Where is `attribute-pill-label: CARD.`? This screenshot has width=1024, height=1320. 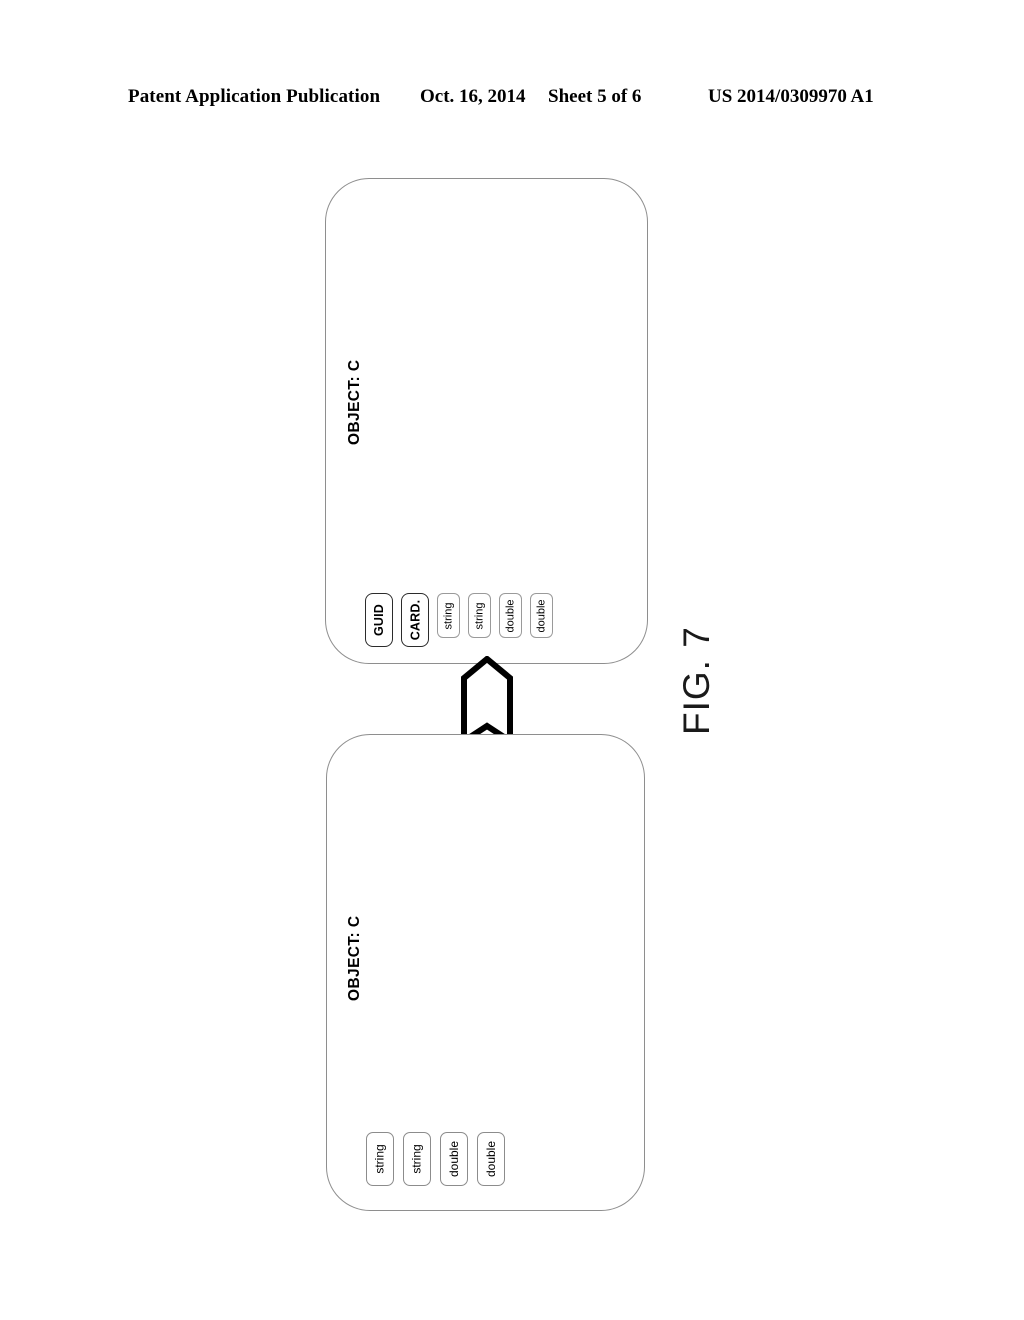 attribute-pill-label: CARD. is located at coordinates (415, 620).